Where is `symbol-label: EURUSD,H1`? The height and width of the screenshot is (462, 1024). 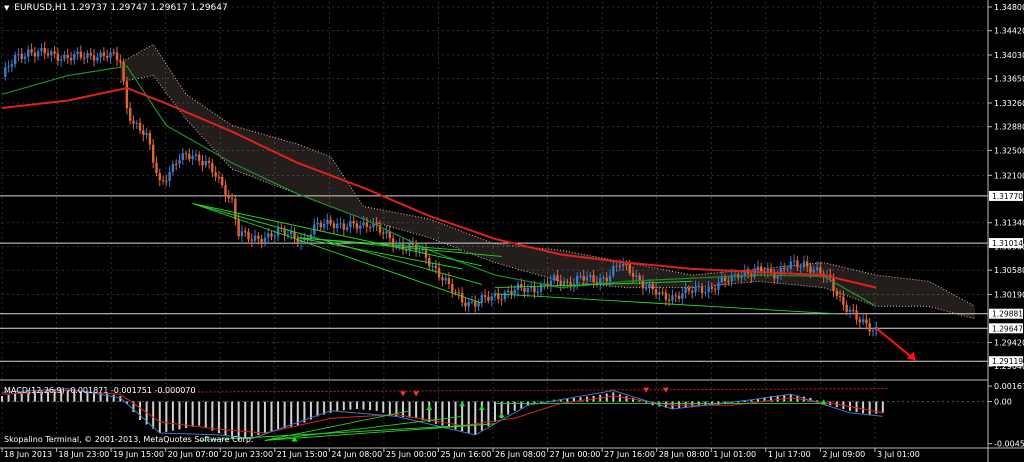
symbol-label: EURUSD,H1 is located at coordinates (41, 8).